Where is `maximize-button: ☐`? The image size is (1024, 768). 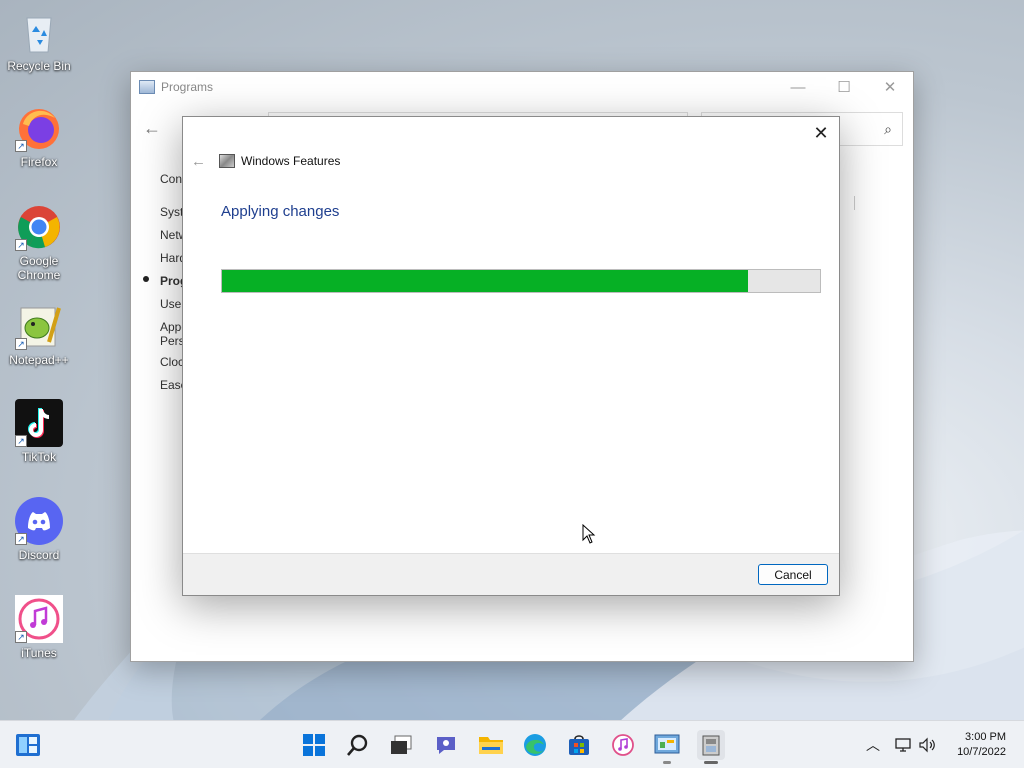
maximize-button: ☐ is located at coordinates (844, 87).